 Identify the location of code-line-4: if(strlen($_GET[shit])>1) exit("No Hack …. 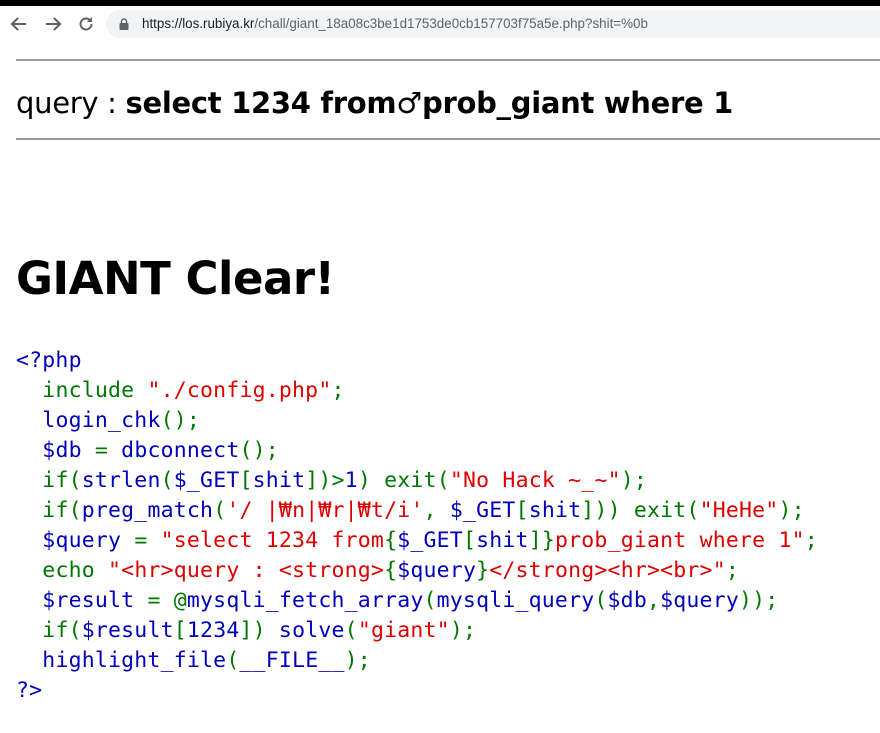
(345, 480).